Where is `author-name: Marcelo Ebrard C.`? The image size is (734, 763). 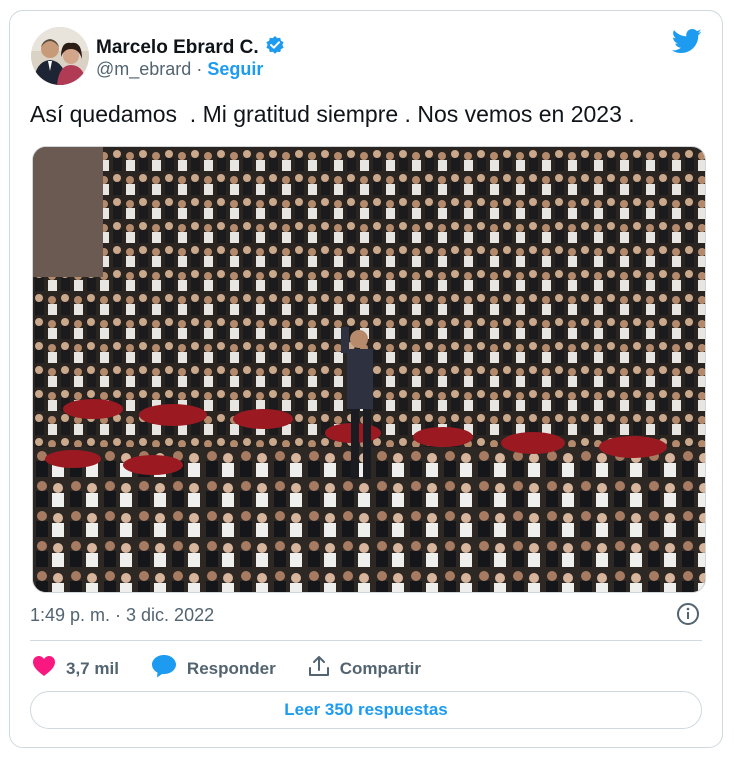
author-name: Marcelo Ebrard C. is located at coordinates (177, 48).